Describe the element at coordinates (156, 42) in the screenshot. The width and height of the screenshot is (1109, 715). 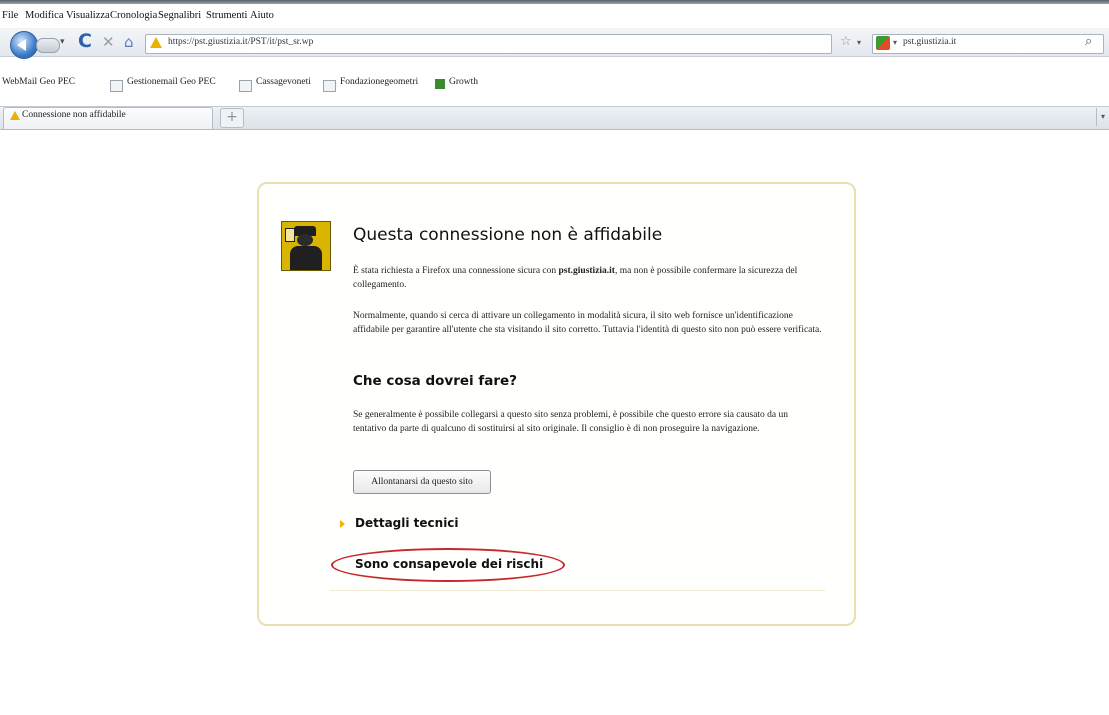
I see `site-warning-icon` at that location.